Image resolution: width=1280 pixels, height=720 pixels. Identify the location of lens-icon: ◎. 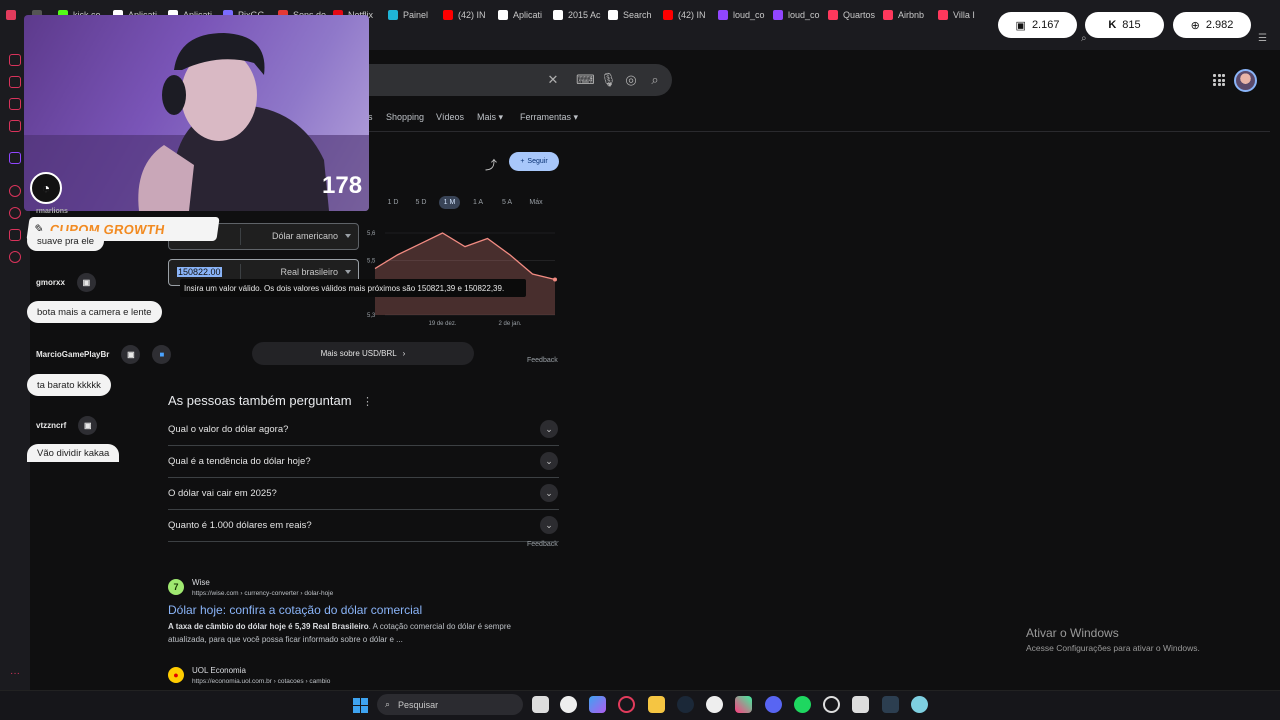
(631, 80).